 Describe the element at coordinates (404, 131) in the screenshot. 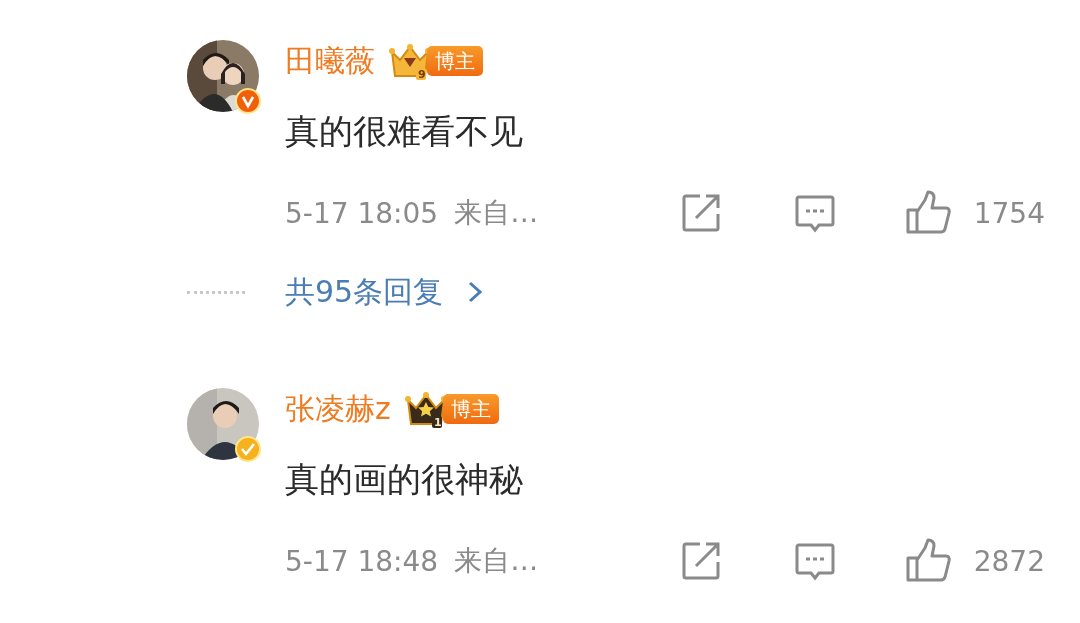

I see `comment-text: 真的很难看不见` at that location.